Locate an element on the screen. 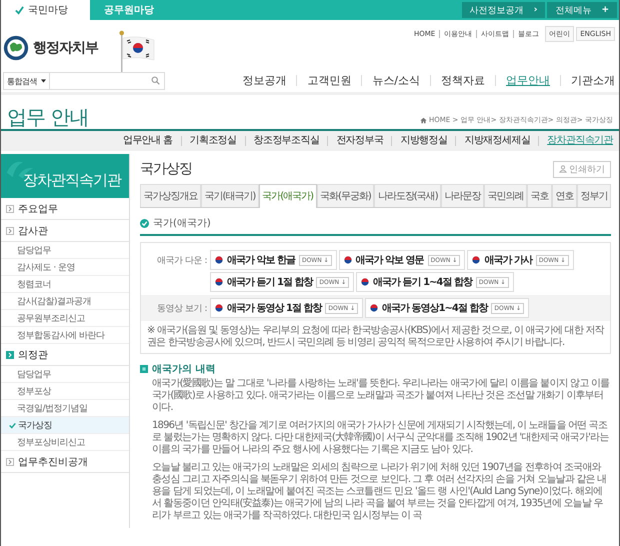  group-label: 애국가 다운 : is located at coordinates (181, 261).